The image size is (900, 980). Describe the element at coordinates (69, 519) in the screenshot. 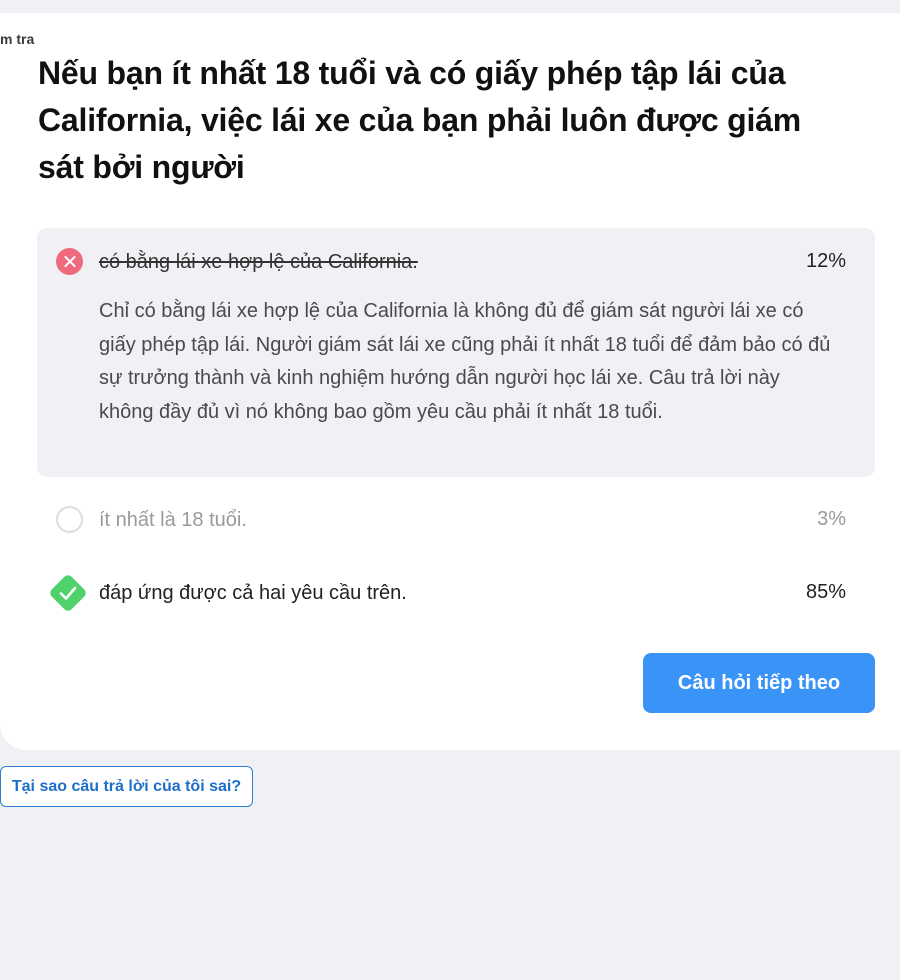

I see `empty-circle-icon` at that location.